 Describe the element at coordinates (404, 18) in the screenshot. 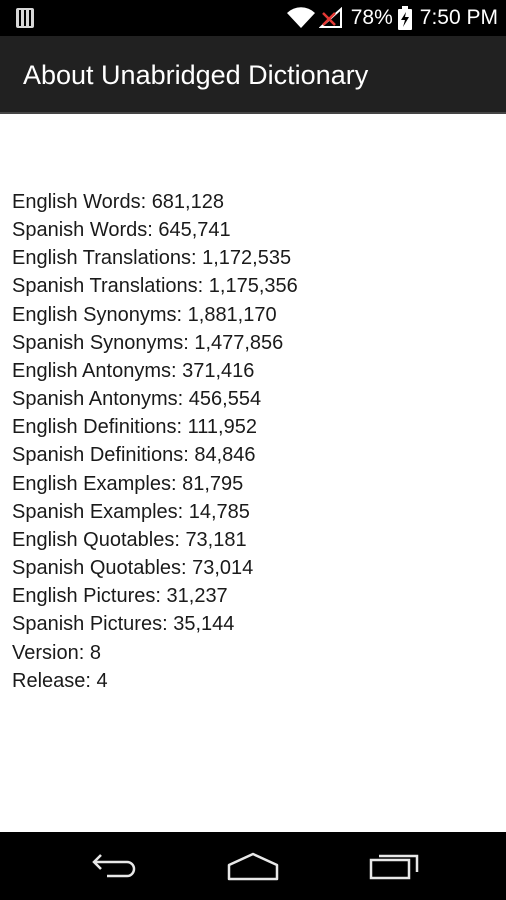

I see `battery-charging-icon` at that location.